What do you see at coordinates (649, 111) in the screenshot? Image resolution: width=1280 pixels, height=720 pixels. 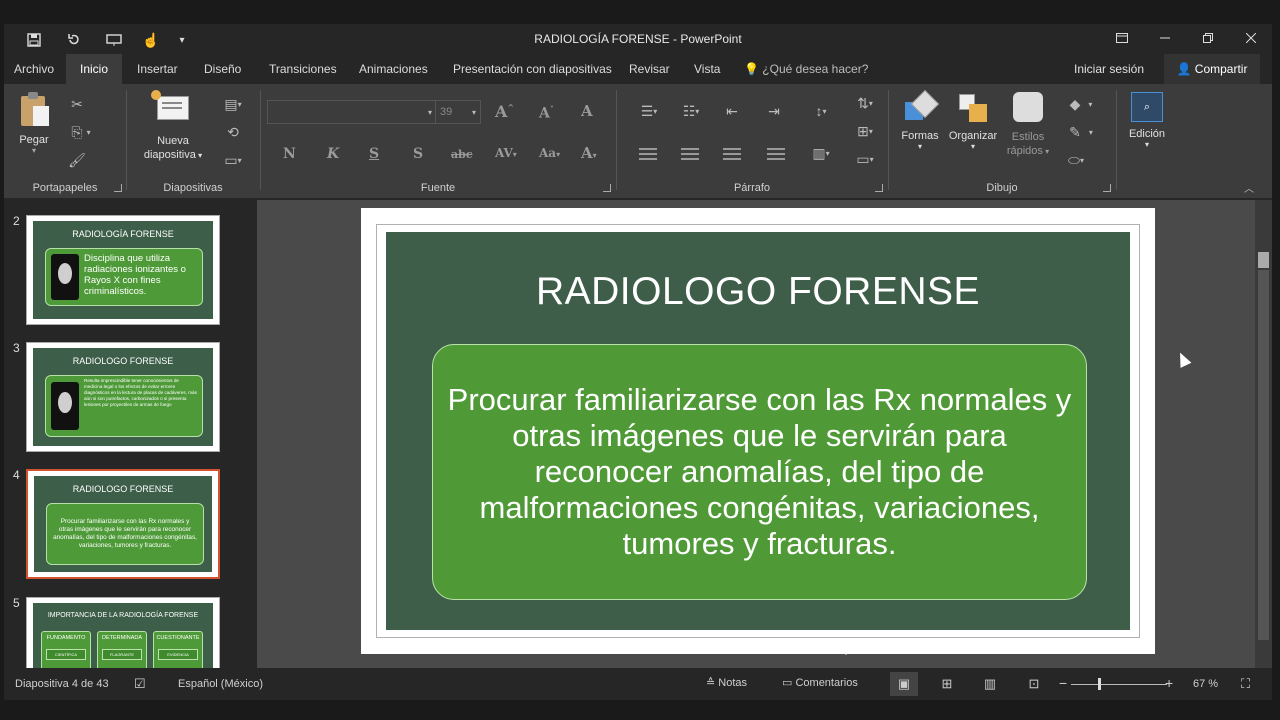 I see `bullets-icon: ☰ ▾` at bounding box center [649, 111].